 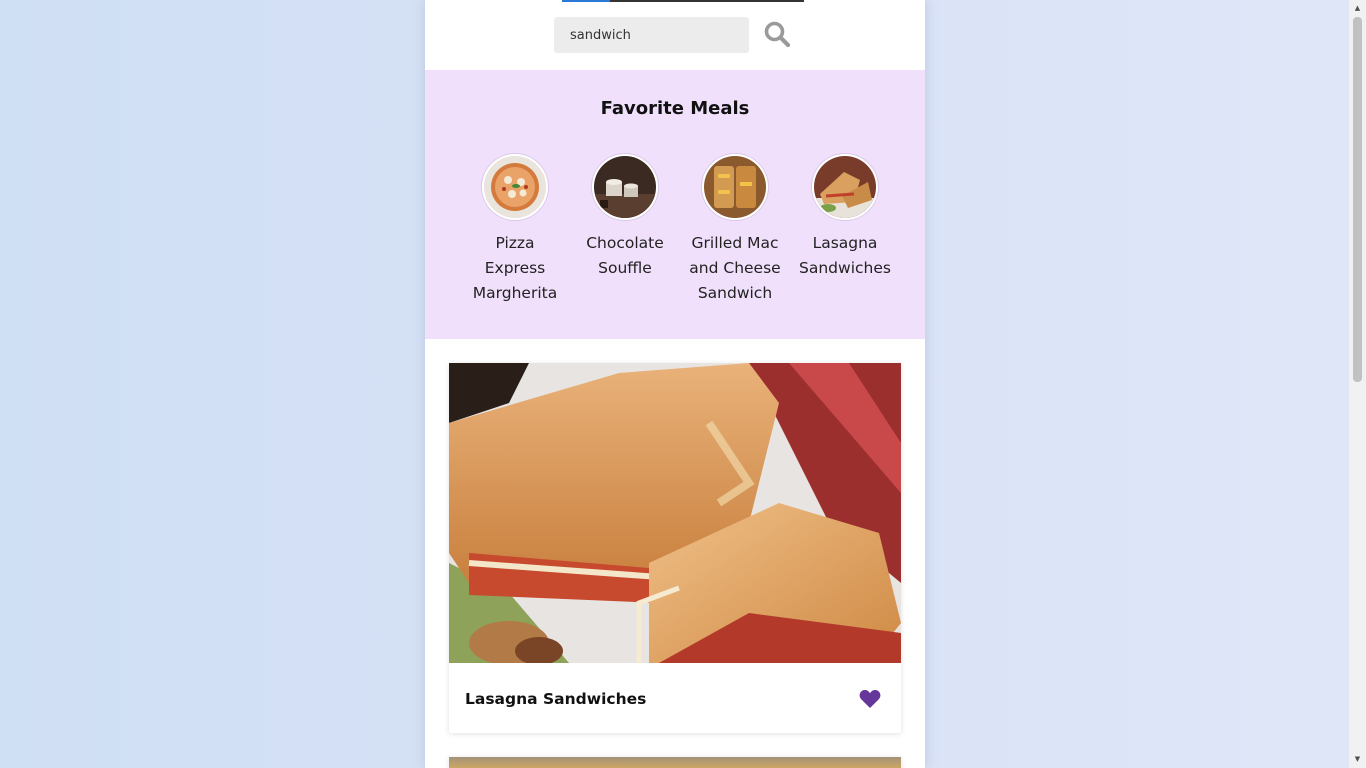 What do you see at coordinates (586, 1) in the screenshot?
I see `tab-indicator-active` at bounding box center [586, 1].